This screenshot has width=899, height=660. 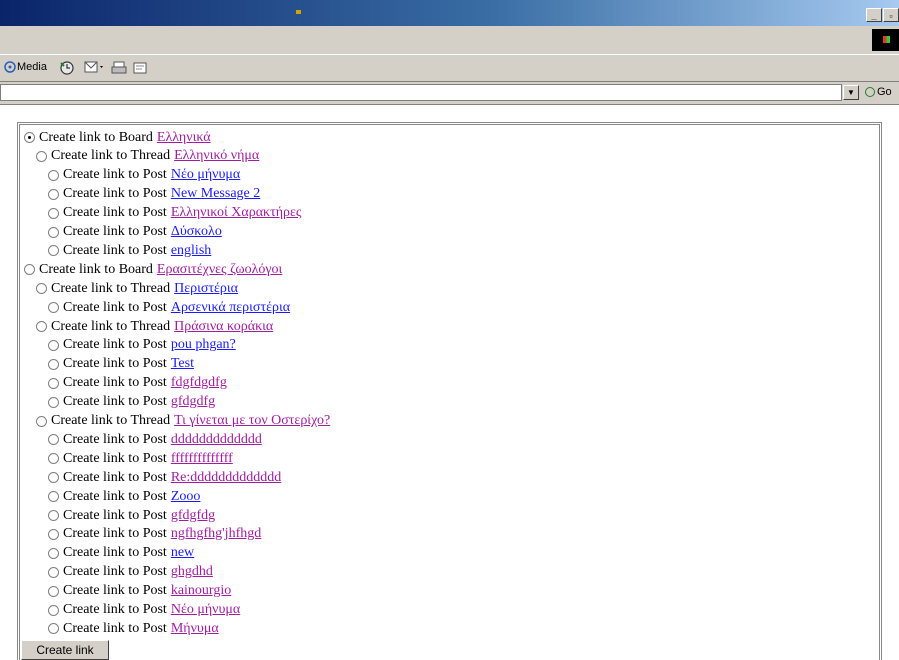 I want to click on link-option-post: Create link to Post english, so click(x=129, y=250).